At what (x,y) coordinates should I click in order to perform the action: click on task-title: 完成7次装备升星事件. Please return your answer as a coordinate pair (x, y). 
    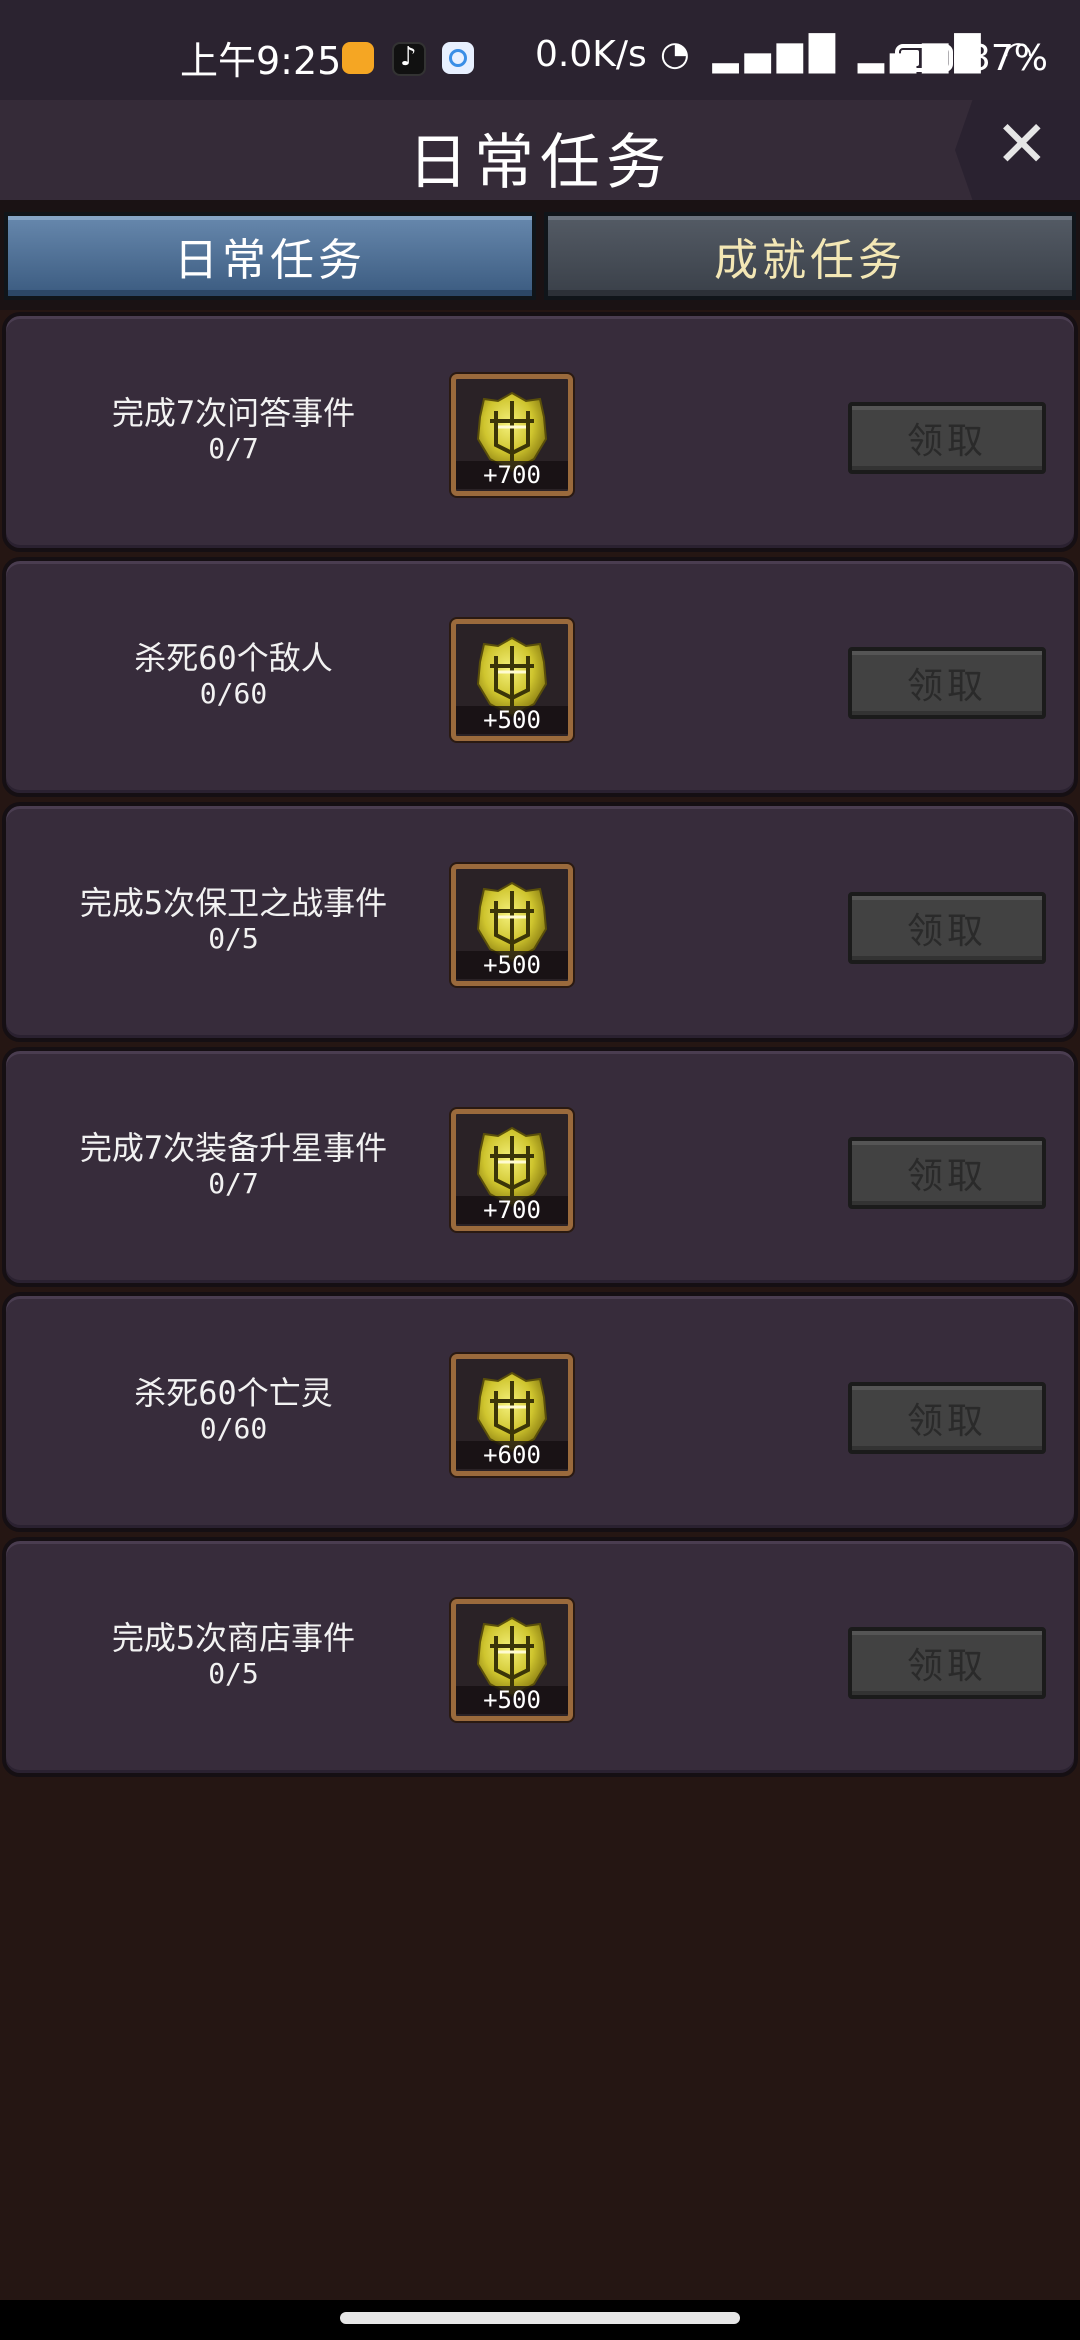
    Looking at the image, I should click on (233, 1148).